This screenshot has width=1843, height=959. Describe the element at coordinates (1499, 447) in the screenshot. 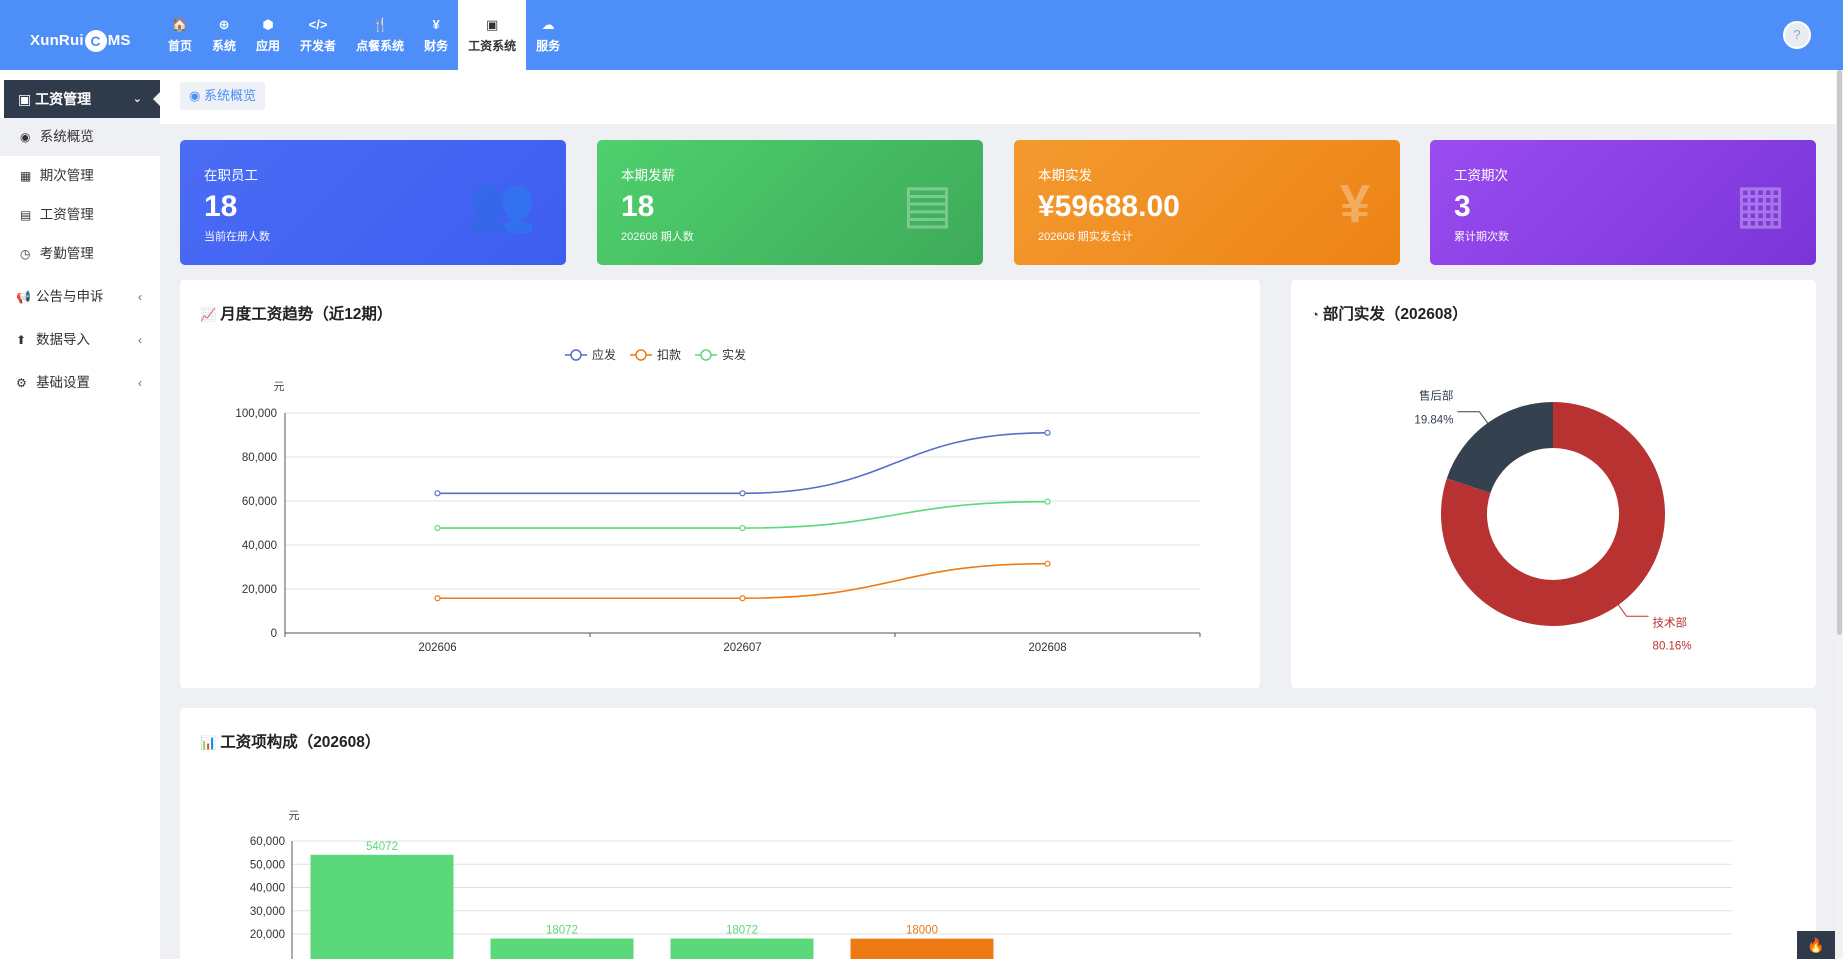

I see `pie-slice` at that location.